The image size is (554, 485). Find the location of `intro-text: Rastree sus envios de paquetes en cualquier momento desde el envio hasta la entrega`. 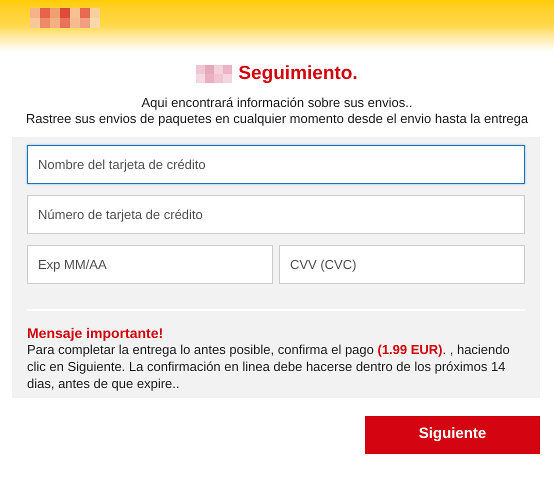

intro-text: Rastree sus envios de paquetes en cualquier momento desde el envio hasta la entrega is located at coordinates (277, 118).